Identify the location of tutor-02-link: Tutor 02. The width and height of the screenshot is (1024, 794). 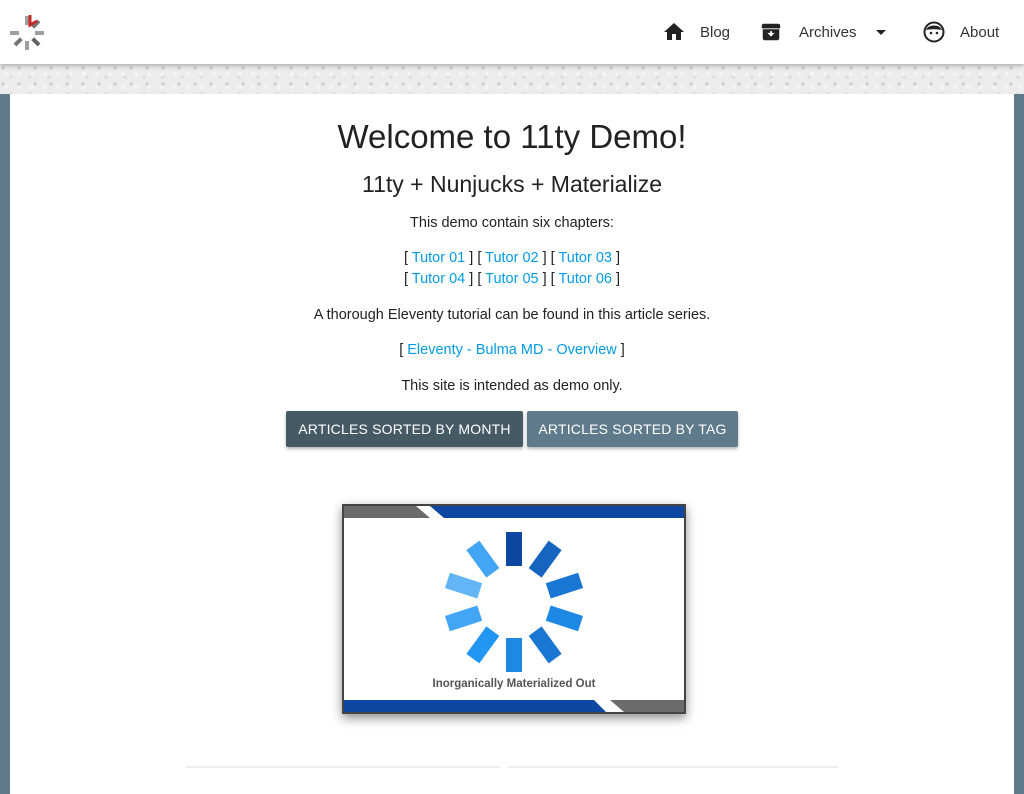
(511, 258).